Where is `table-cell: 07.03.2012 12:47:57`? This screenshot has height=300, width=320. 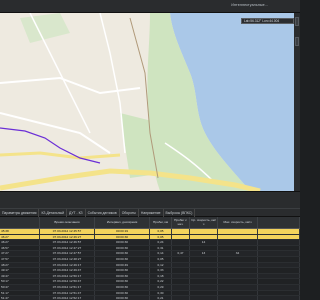
table-cell: 07.03.2012 12:47:57 is located at coordinates (67, 253).